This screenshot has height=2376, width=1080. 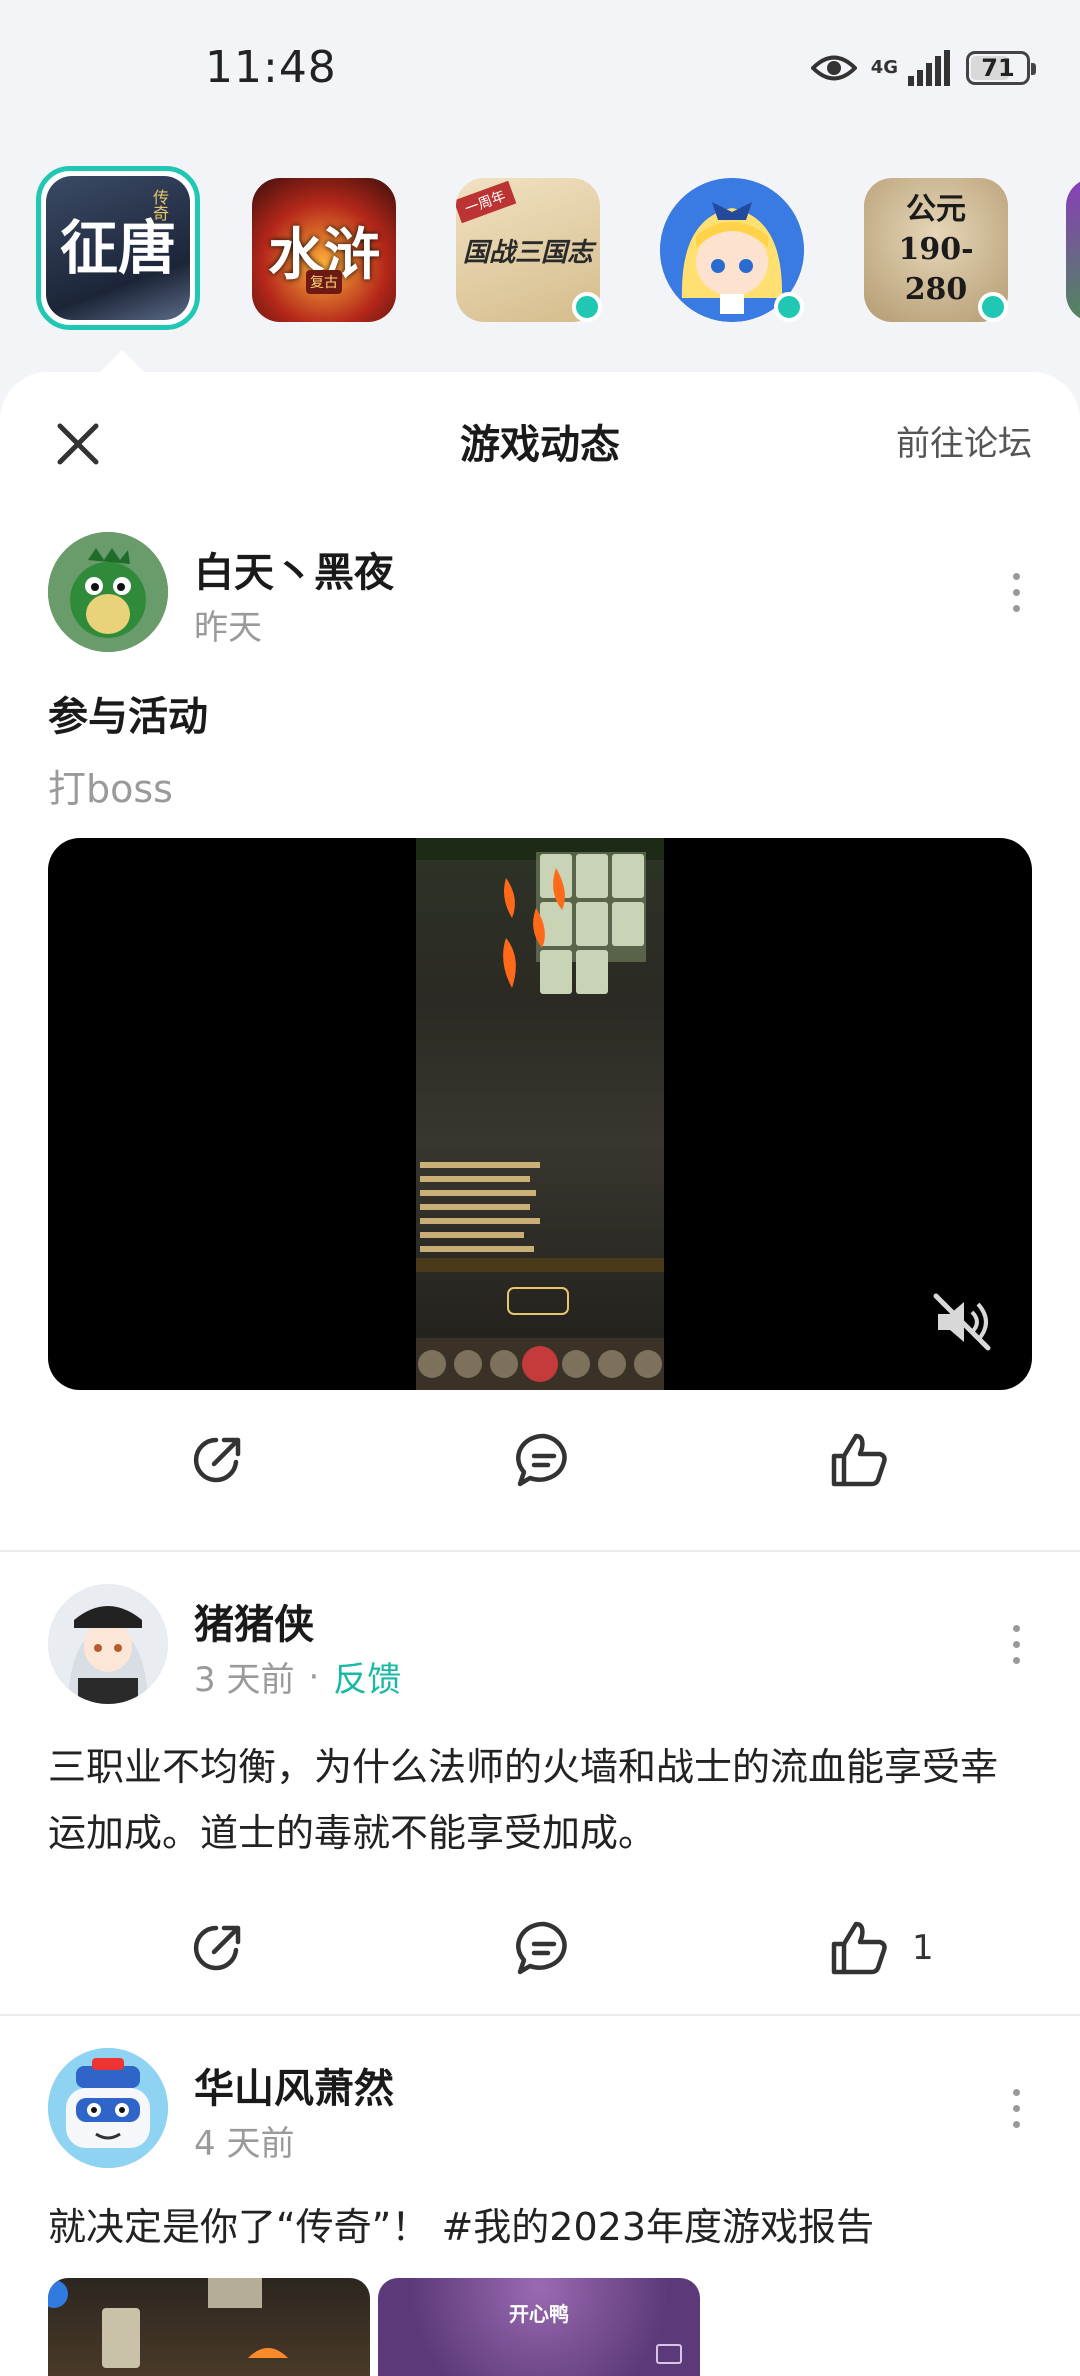 What do you see at coordinates (527, 252) in the screenshot?
I see `game-name: 国战三国志` at bounding box center [527, 252].